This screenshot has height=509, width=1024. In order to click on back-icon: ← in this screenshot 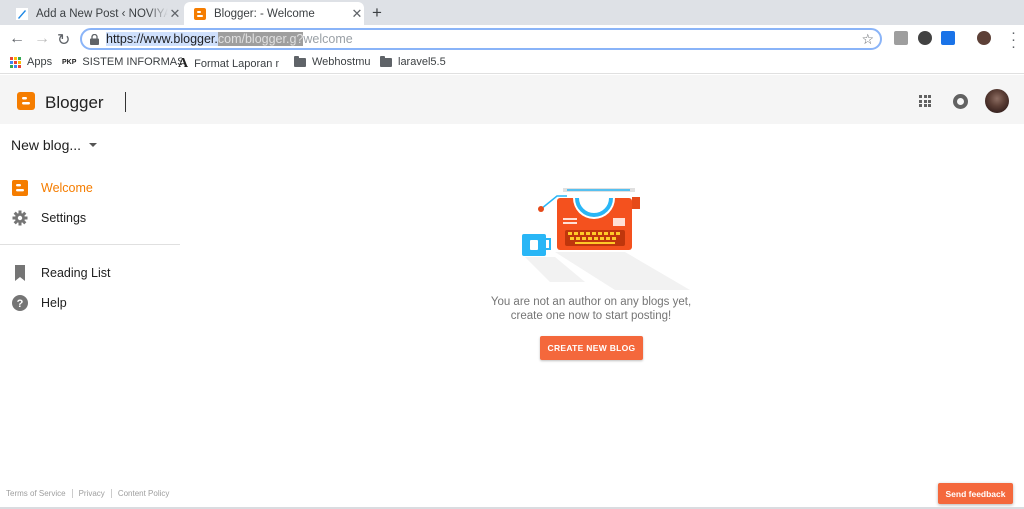, I will do `click(17, 39)`.